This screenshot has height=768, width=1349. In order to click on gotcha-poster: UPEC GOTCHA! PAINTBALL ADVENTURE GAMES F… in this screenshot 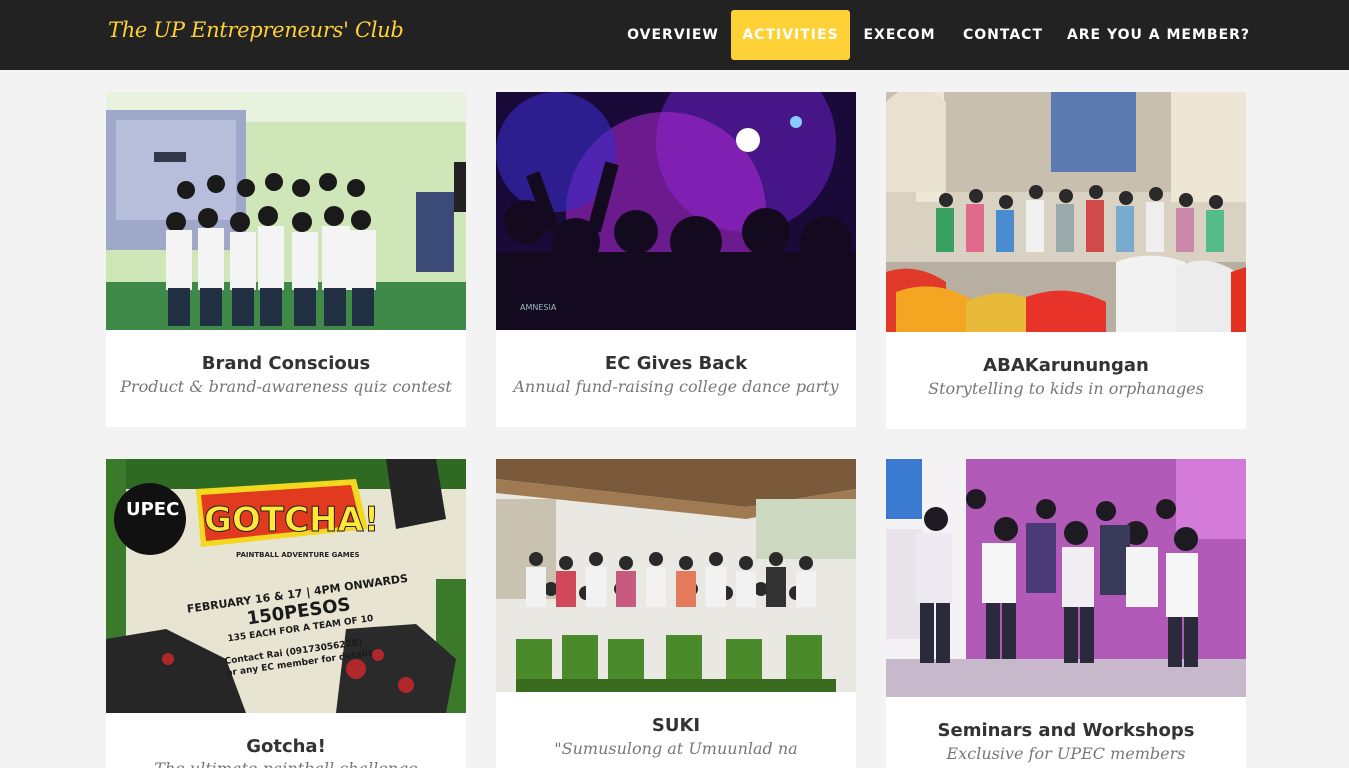, I will do `click(286, 586)`.